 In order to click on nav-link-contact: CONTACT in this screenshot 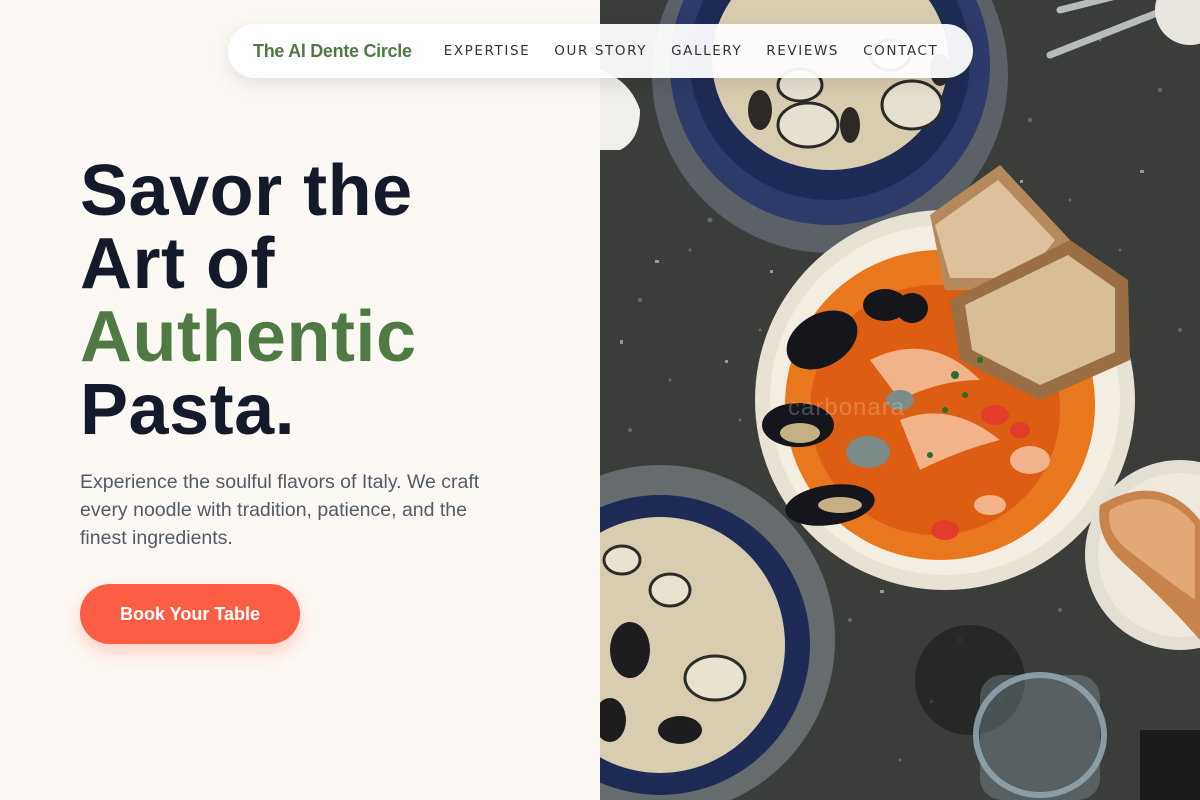, I will do `click(900, 51)`.